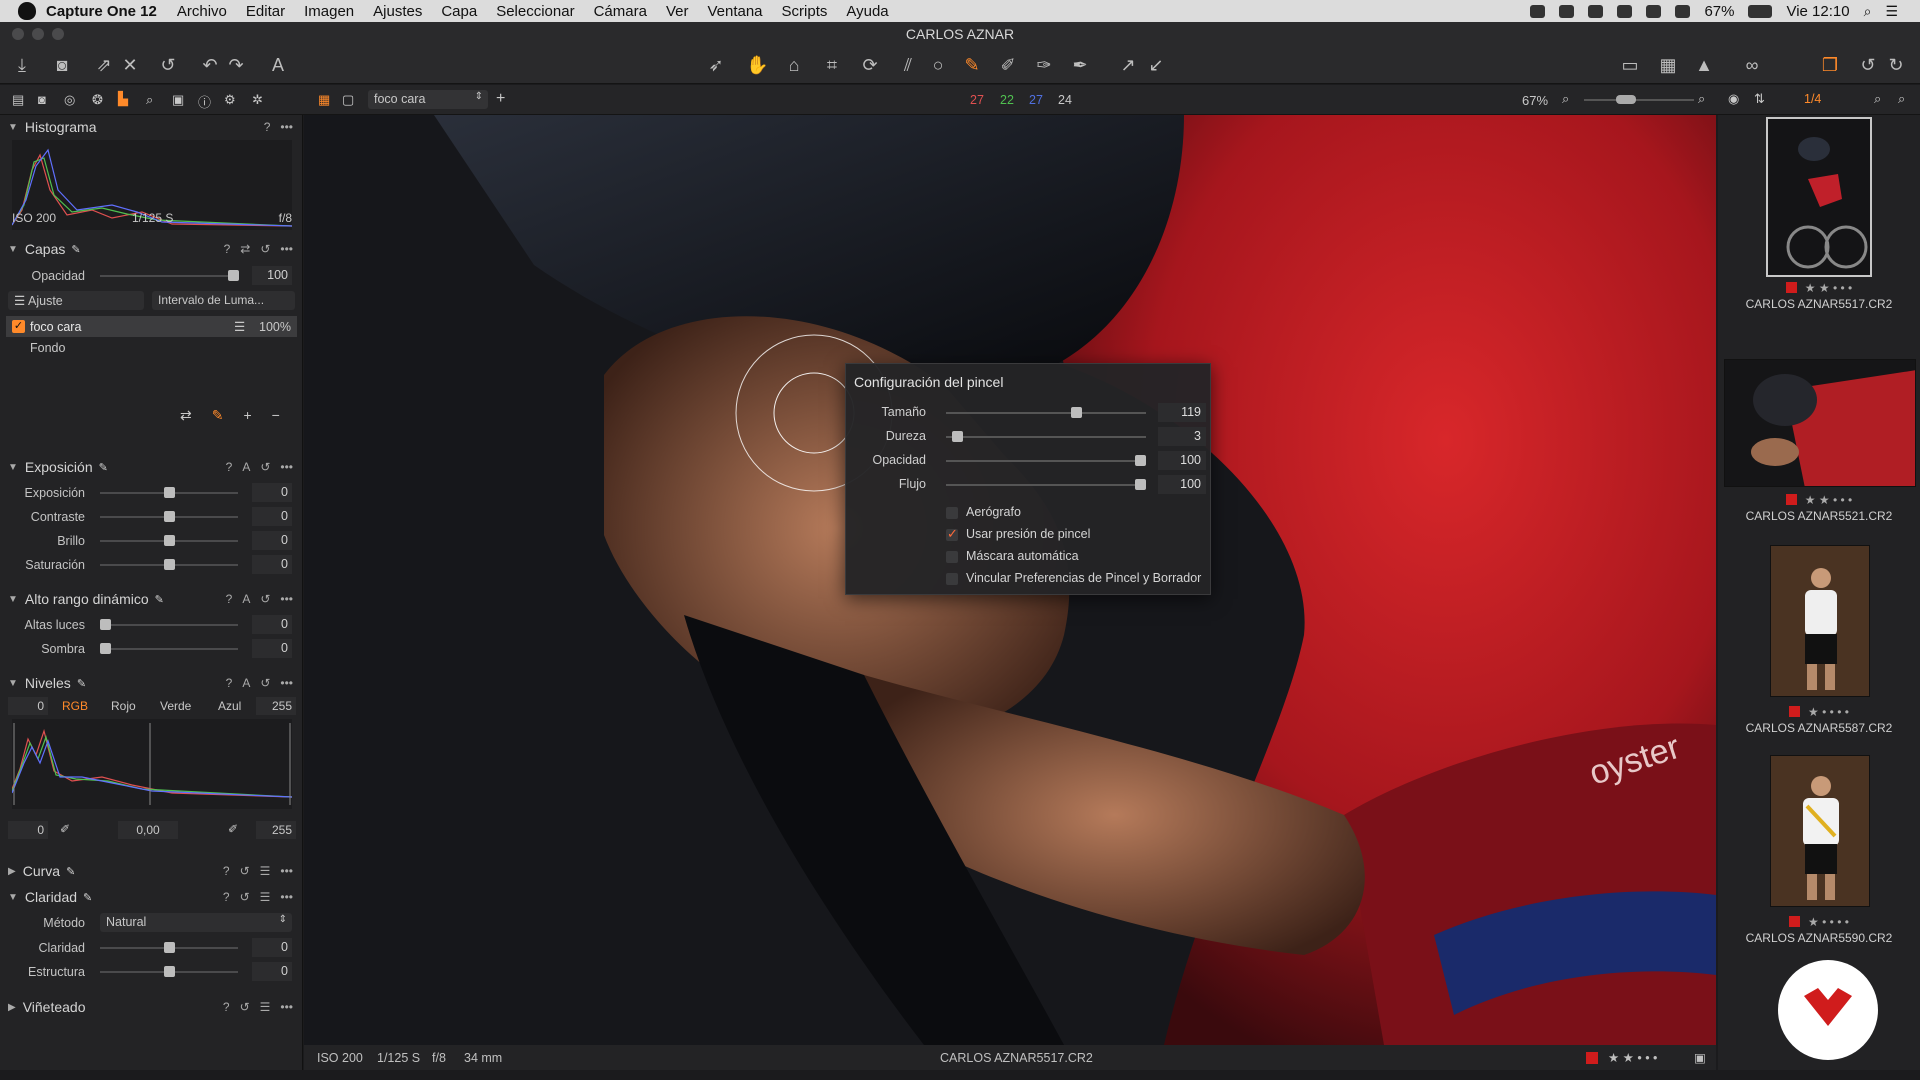 The width and height of the screenshot is (1920, 1080). I want to click on airbrush-checkbox: Aerógrafo, so click(1076, 513).